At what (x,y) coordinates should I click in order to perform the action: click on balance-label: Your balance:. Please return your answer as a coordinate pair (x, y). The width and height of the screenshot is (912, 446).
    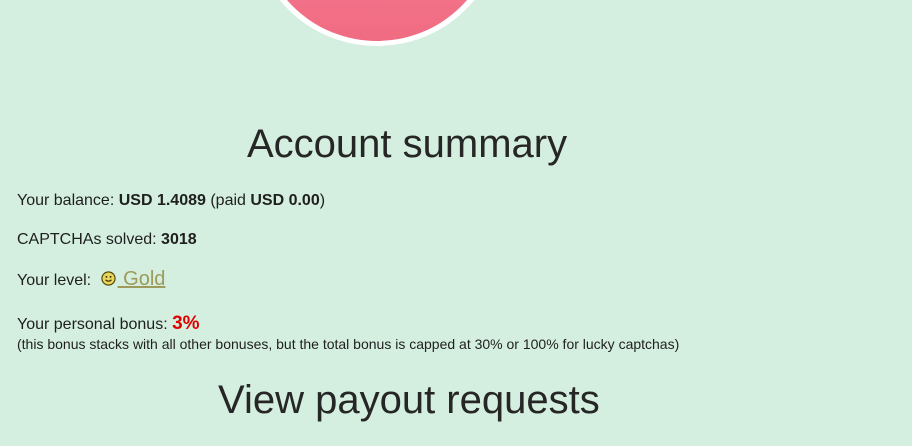
    Looking at the image, I should click on (68, 200).